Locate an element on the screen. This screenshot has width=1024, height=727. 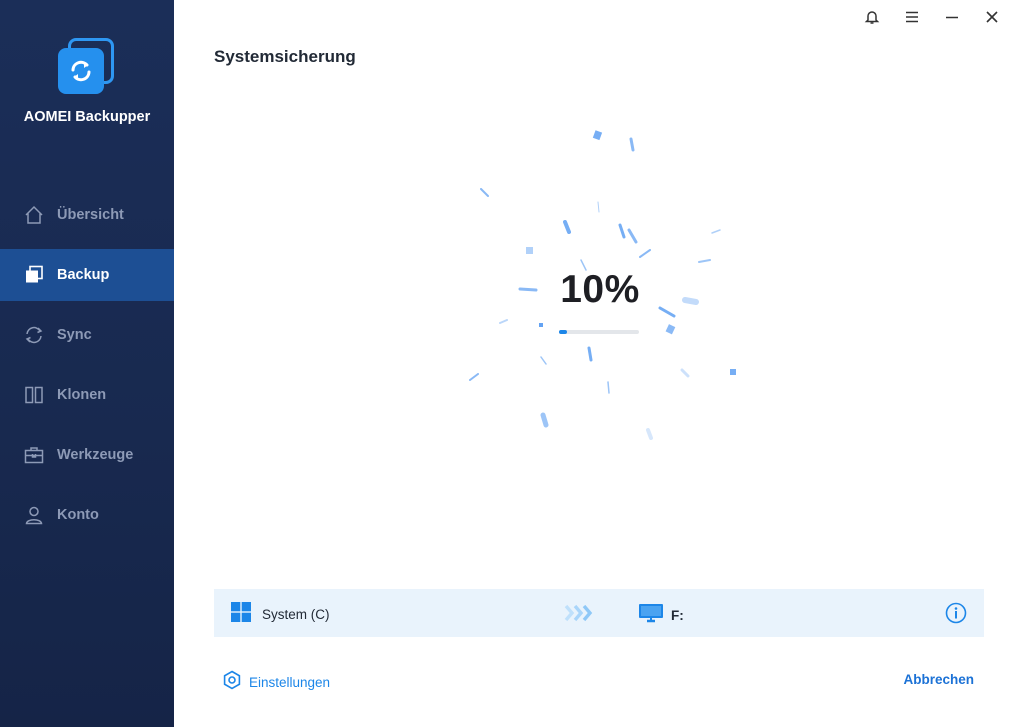
sidebar-item-uebersicht: Übersicht is located at coordinates (87, 215).